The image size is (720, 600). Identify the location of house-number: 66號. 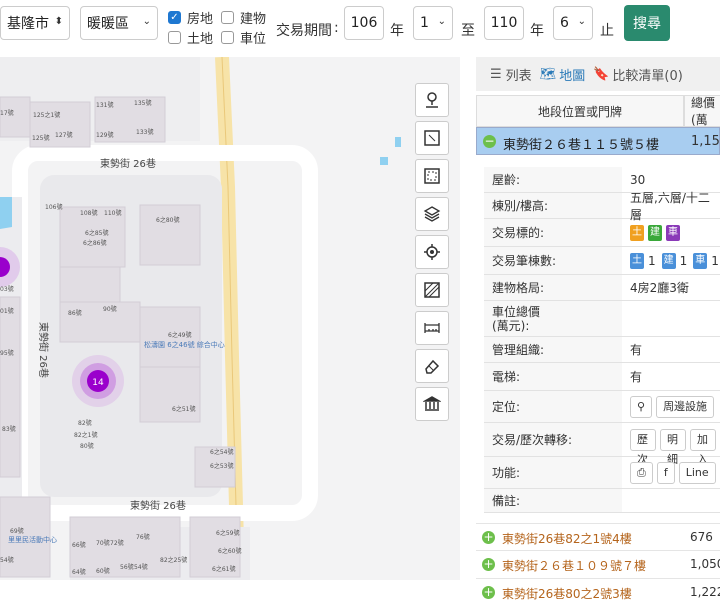
(79, 545).